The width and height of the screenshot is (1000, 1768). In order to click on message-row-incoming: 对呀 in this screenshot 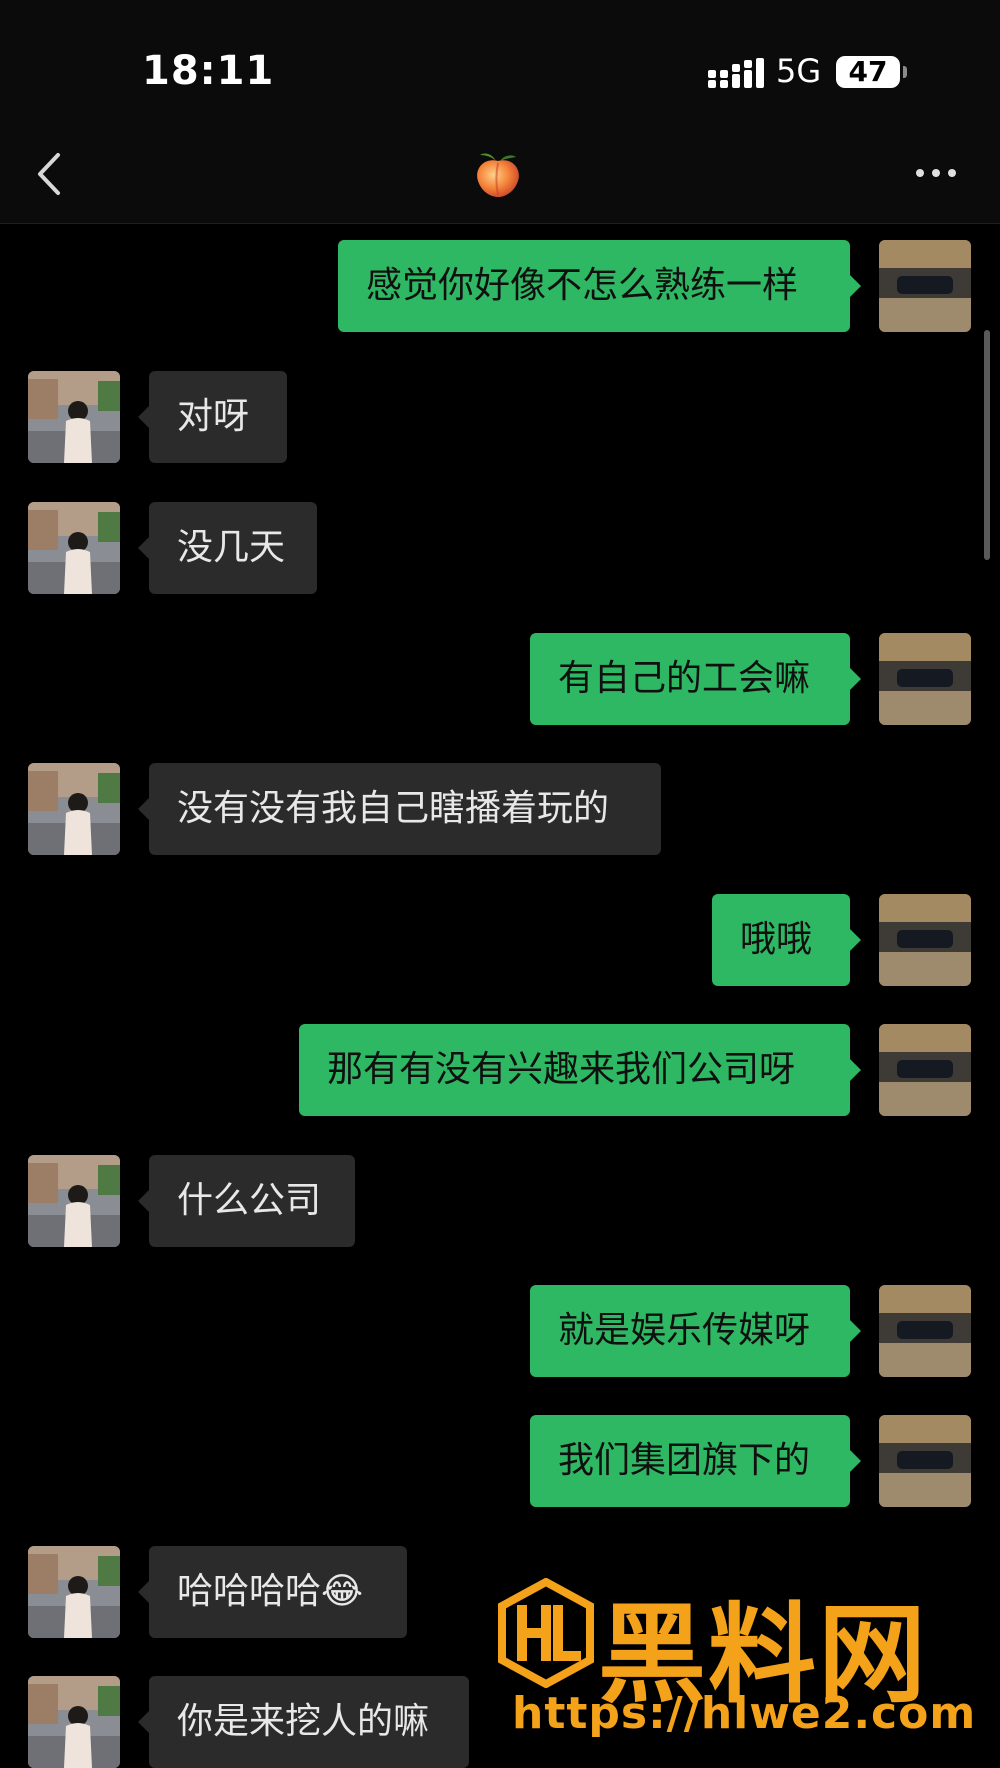, I will do `click(500, 417)`.